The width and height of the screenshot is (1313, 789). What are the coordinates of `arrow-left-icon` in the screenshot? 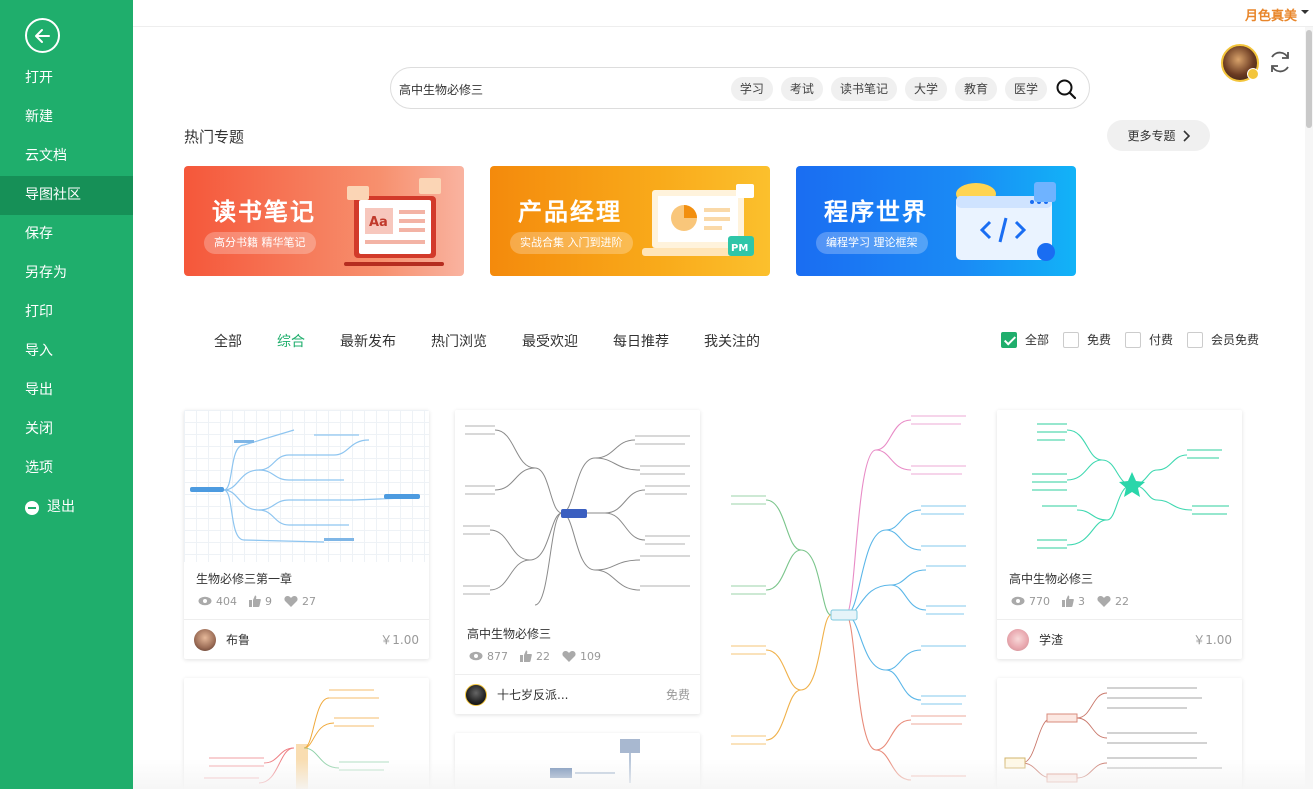 It's located at (42, 35).